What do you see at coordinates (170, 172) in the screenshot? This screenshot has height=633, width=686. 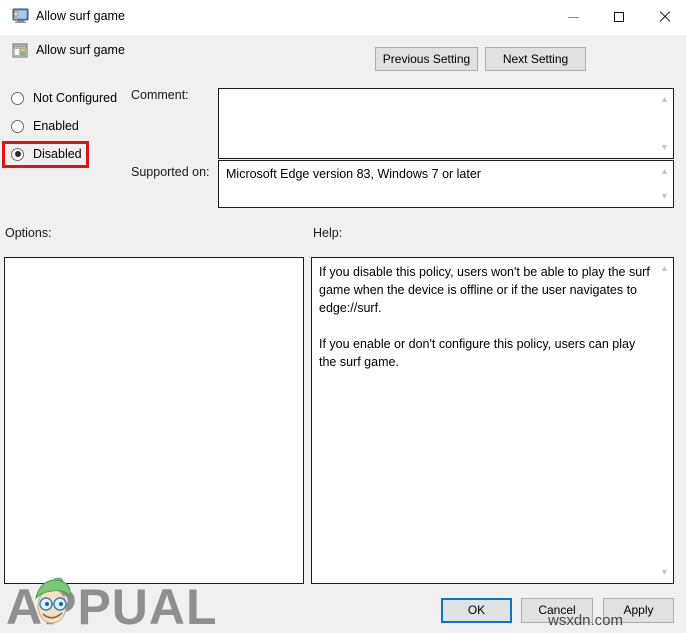 I see `supported-on-label: Supported on:` at bounding box center [170, 172].